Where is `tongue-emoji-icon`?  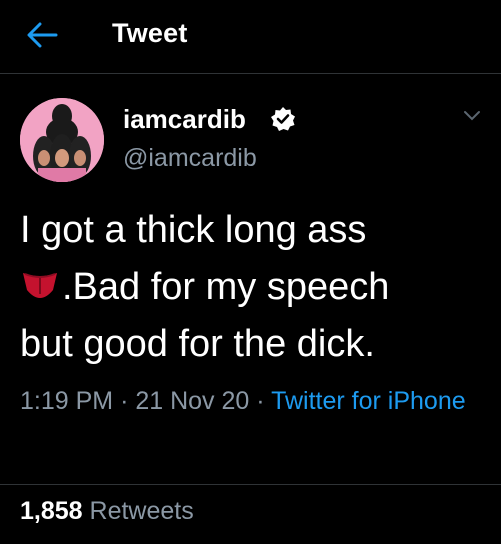
tongue-emoji-icon is located at coordinates (40, 285).